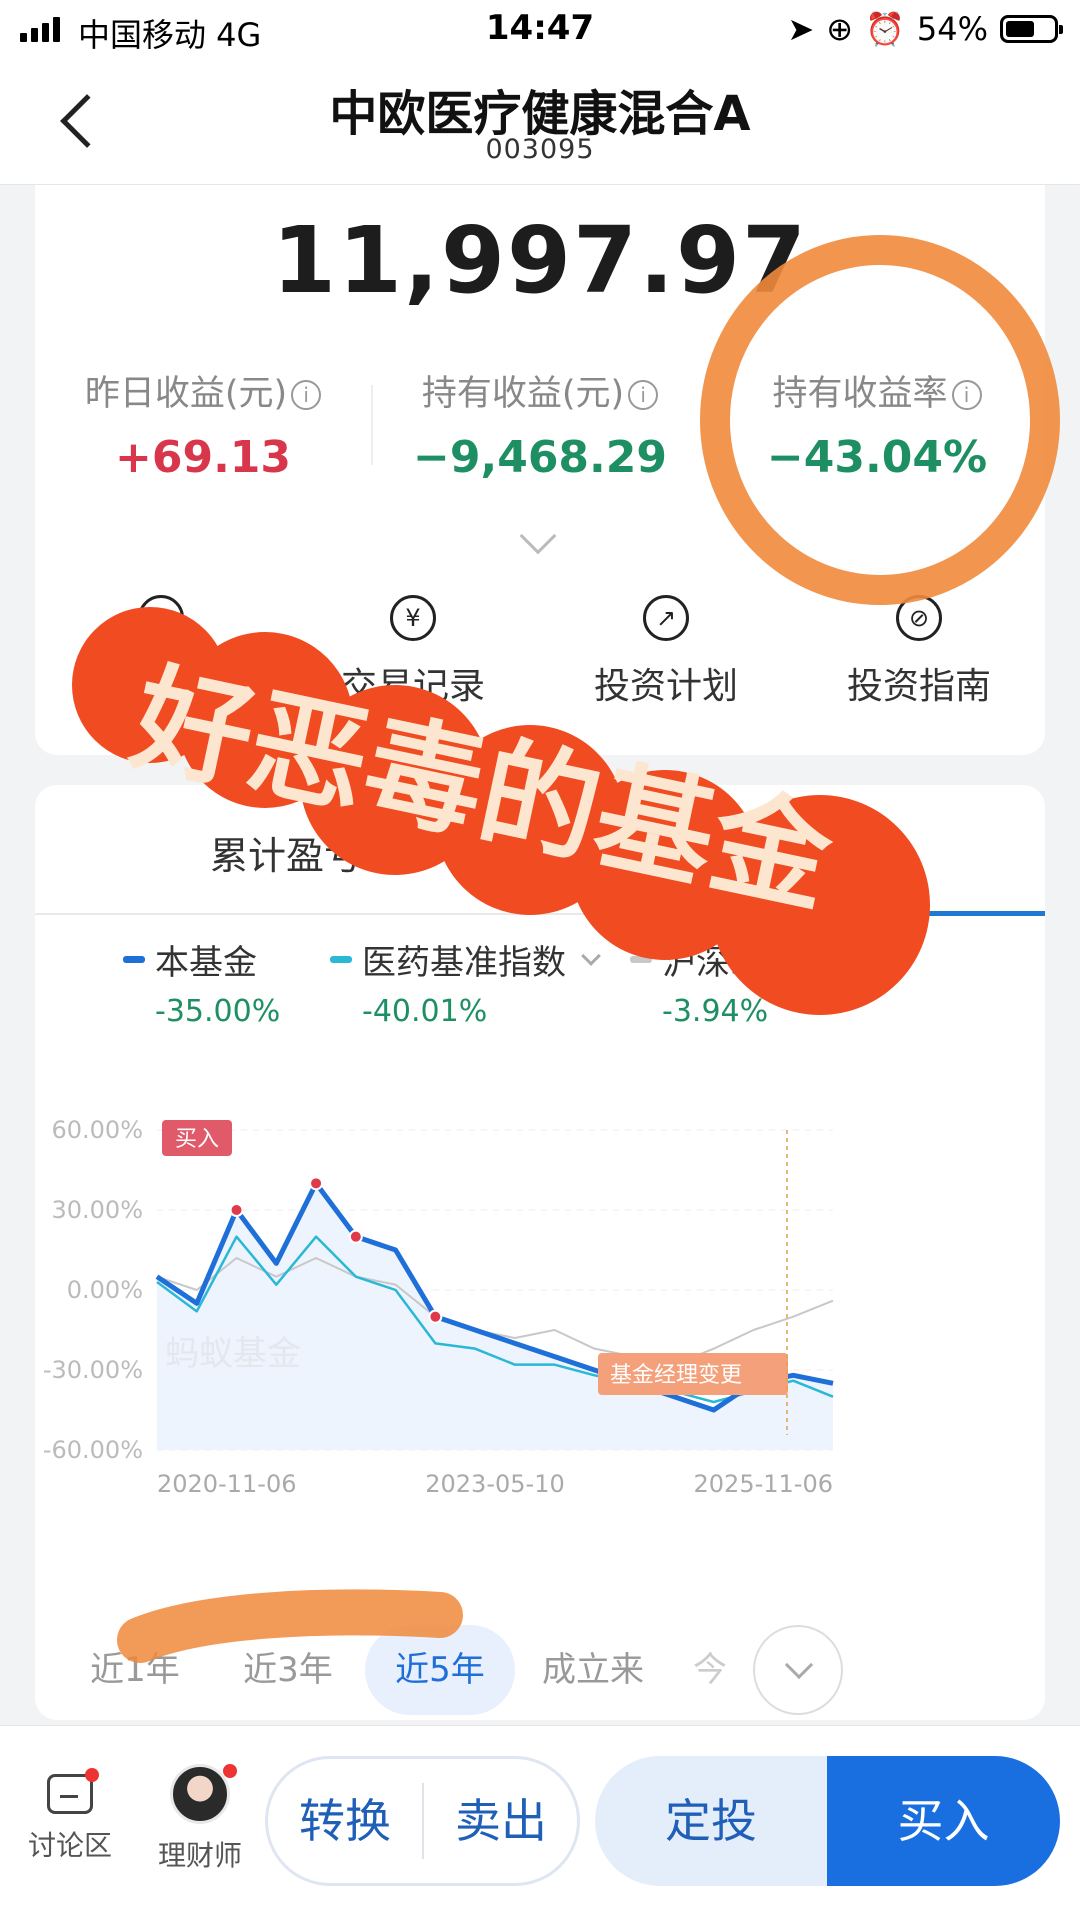  I want to click on discuss-button: 讨论区, so click(70, 1816).